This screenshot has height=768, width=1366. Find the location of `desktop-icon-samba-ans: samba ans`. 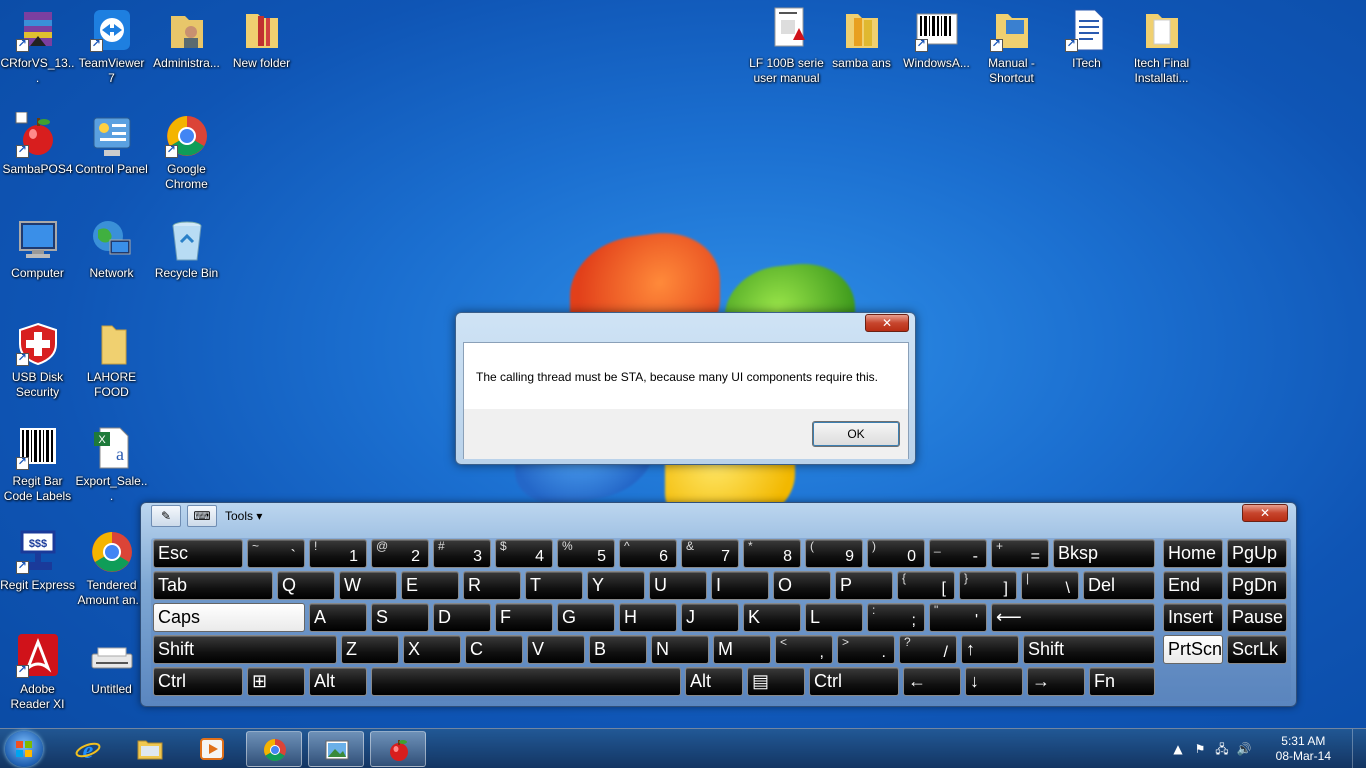

desktop-icon-samba-ans: samba ans is located at coordinates (861, 38).